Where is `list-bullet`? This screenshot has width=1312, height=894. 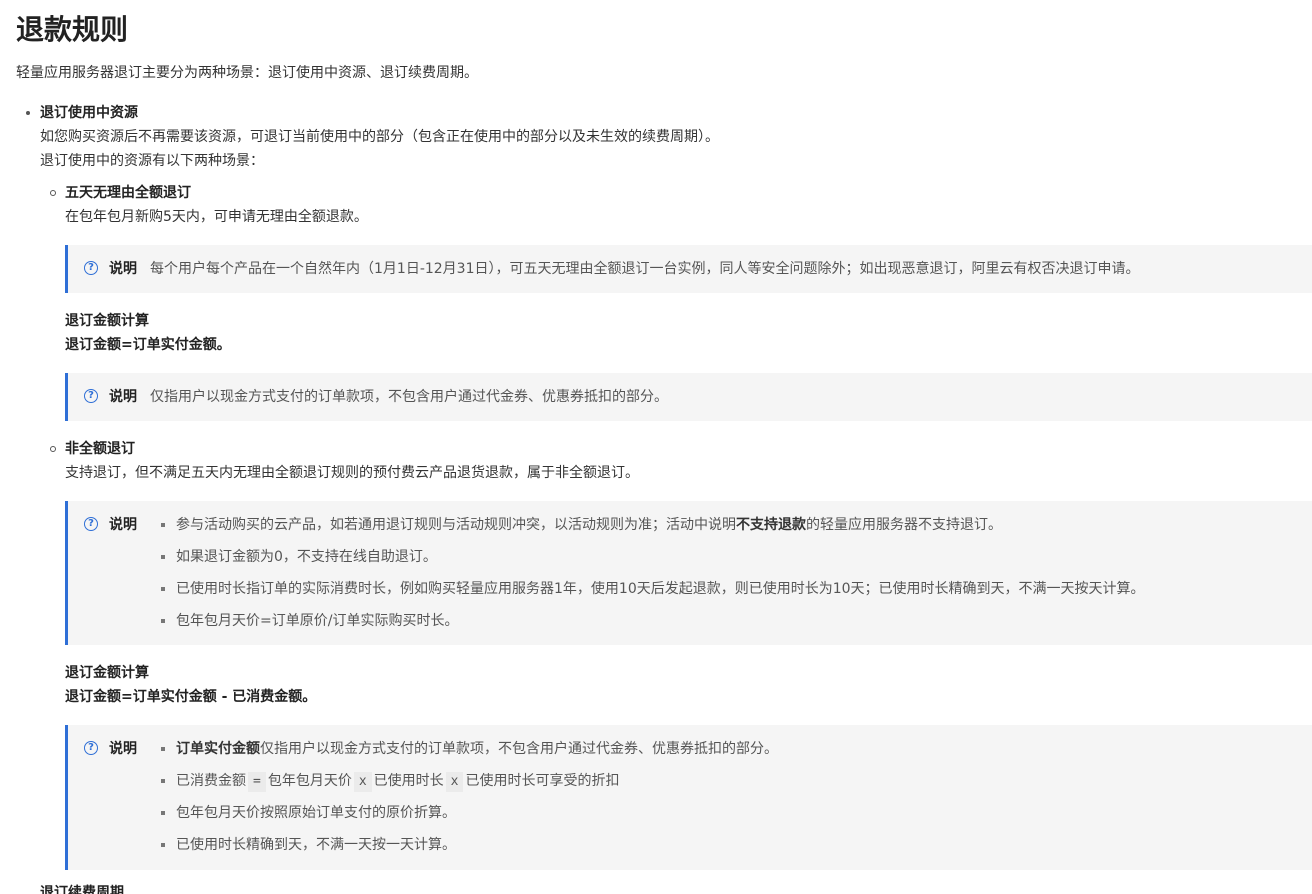
list-bullet is located at coordinates (28, 113).